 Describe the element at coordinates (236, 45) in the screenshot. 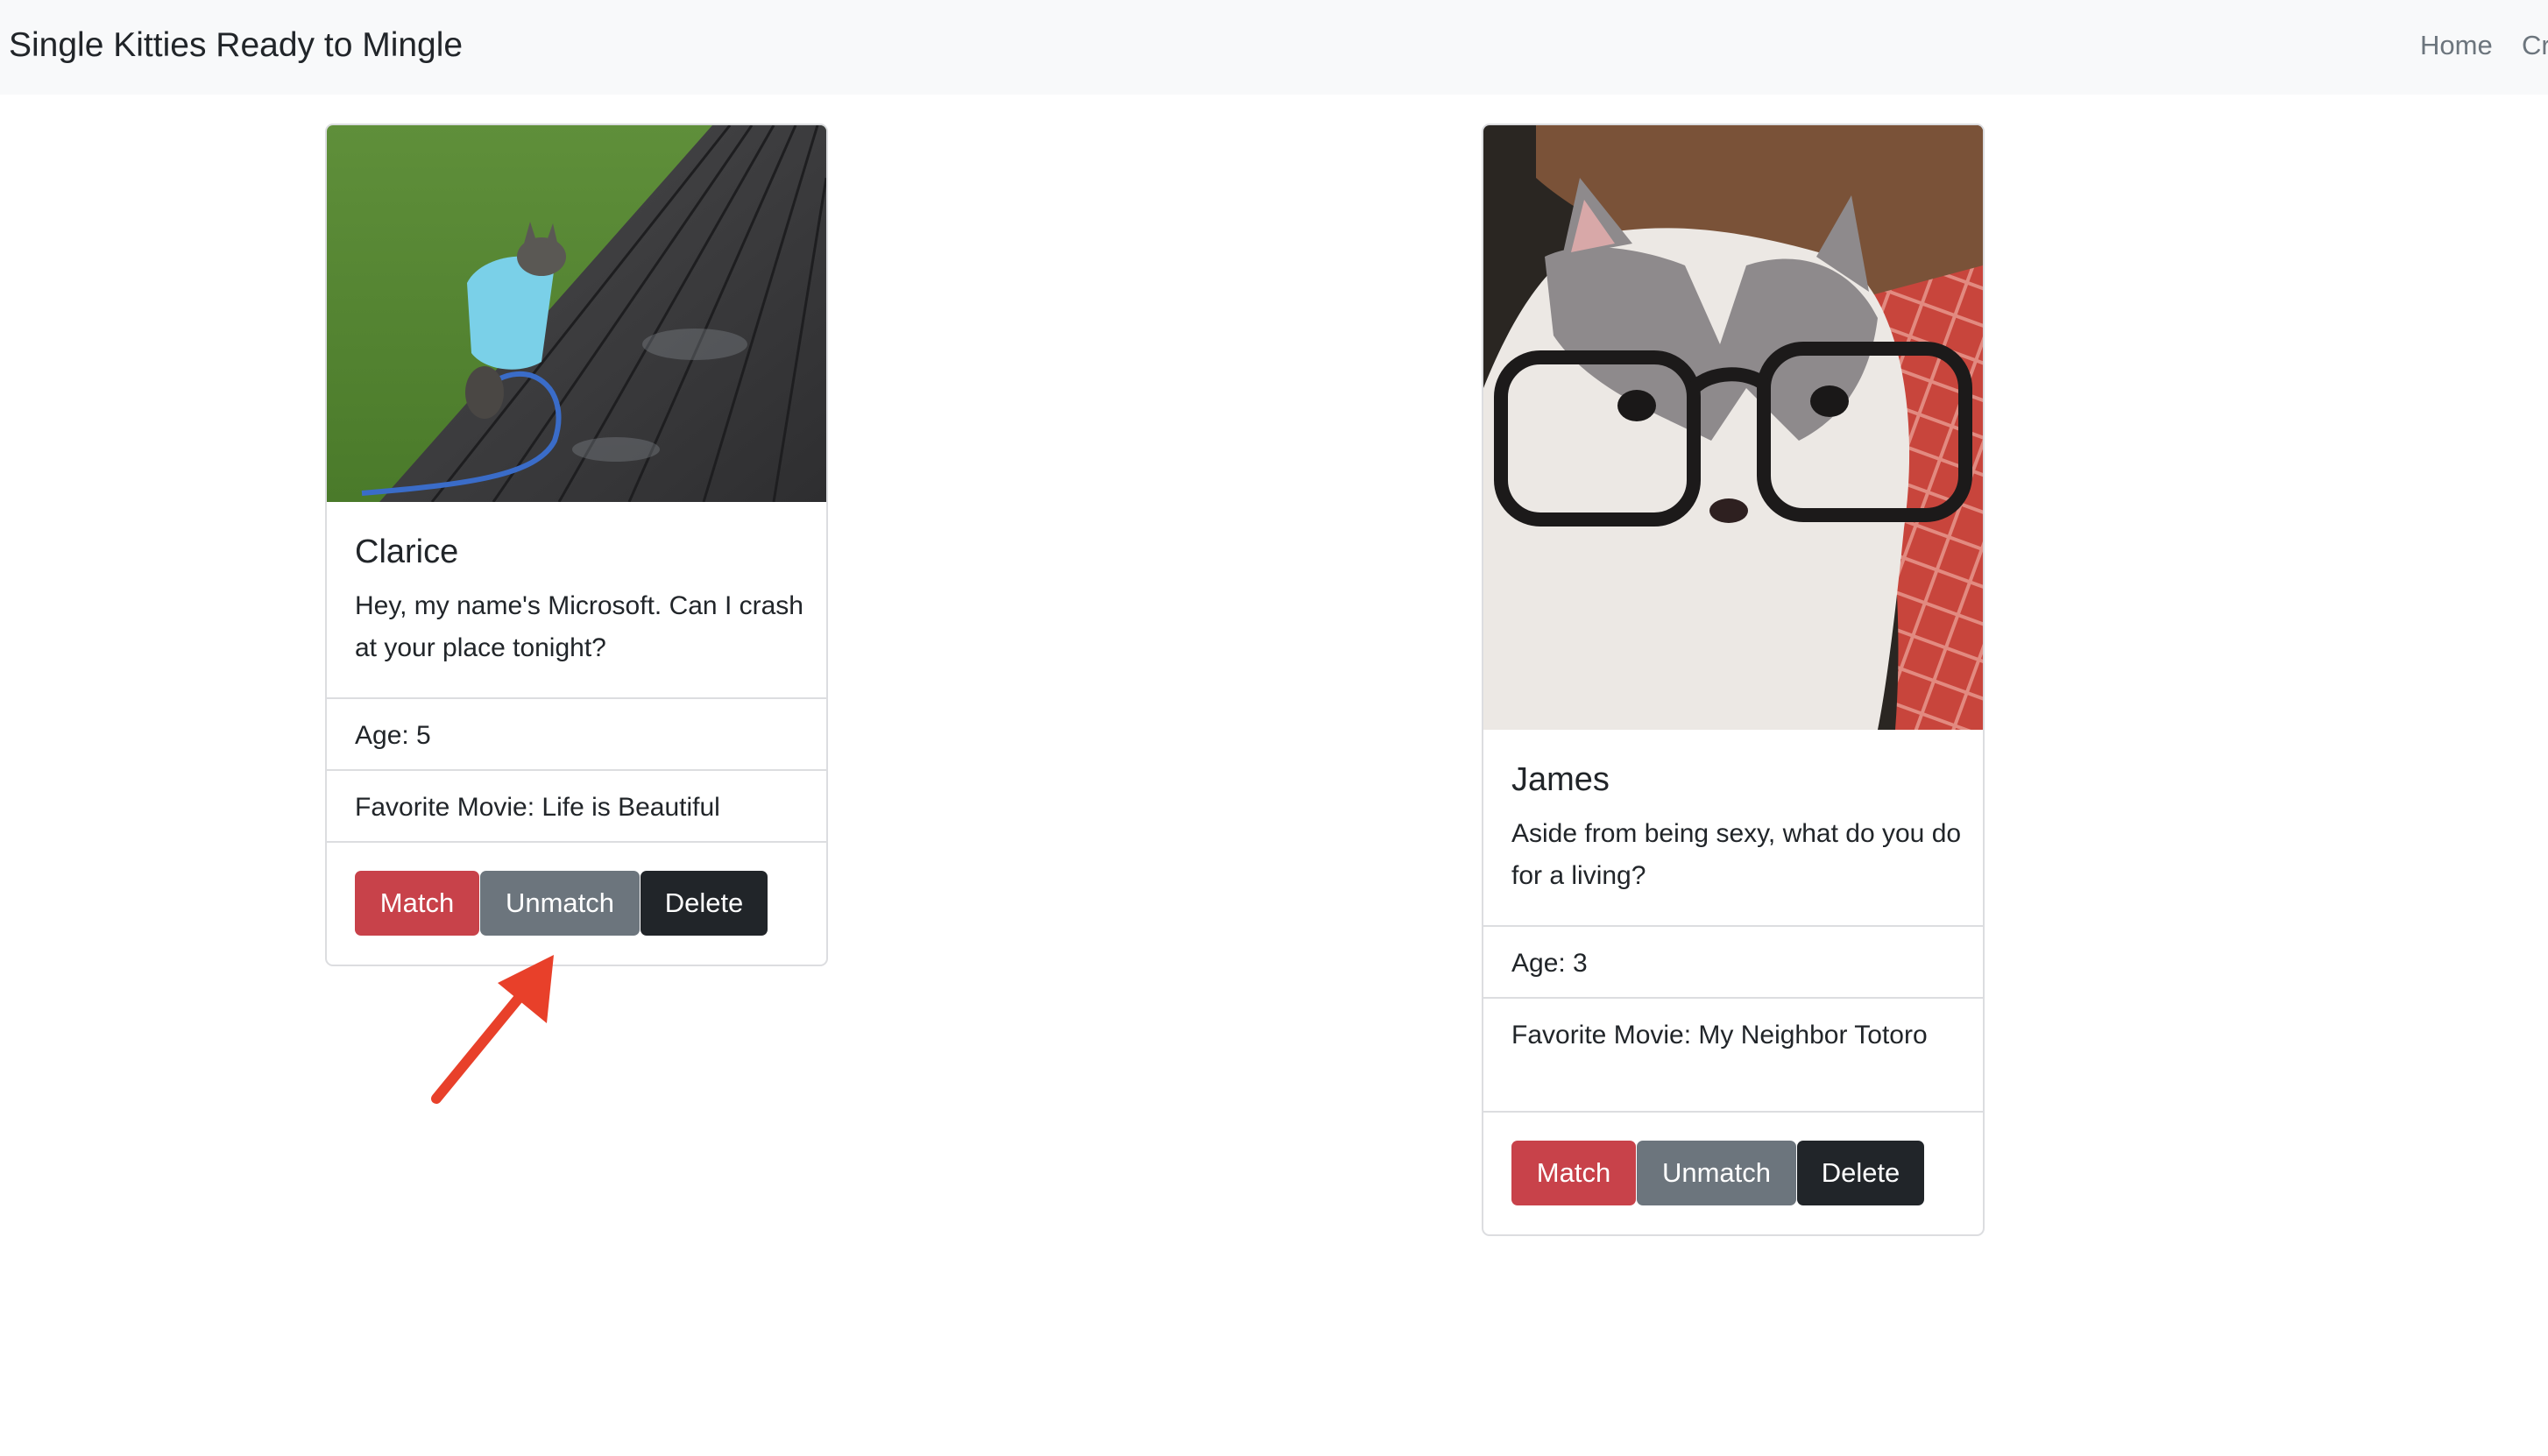

I see `navbar-brand: Single Kitties Ready to Mingle` at that location.